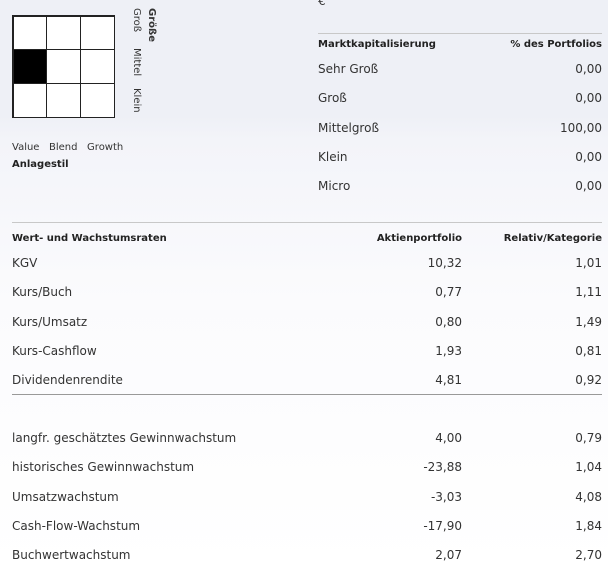  I want to click on portfolio-value: 2,07, so click(448, 555).